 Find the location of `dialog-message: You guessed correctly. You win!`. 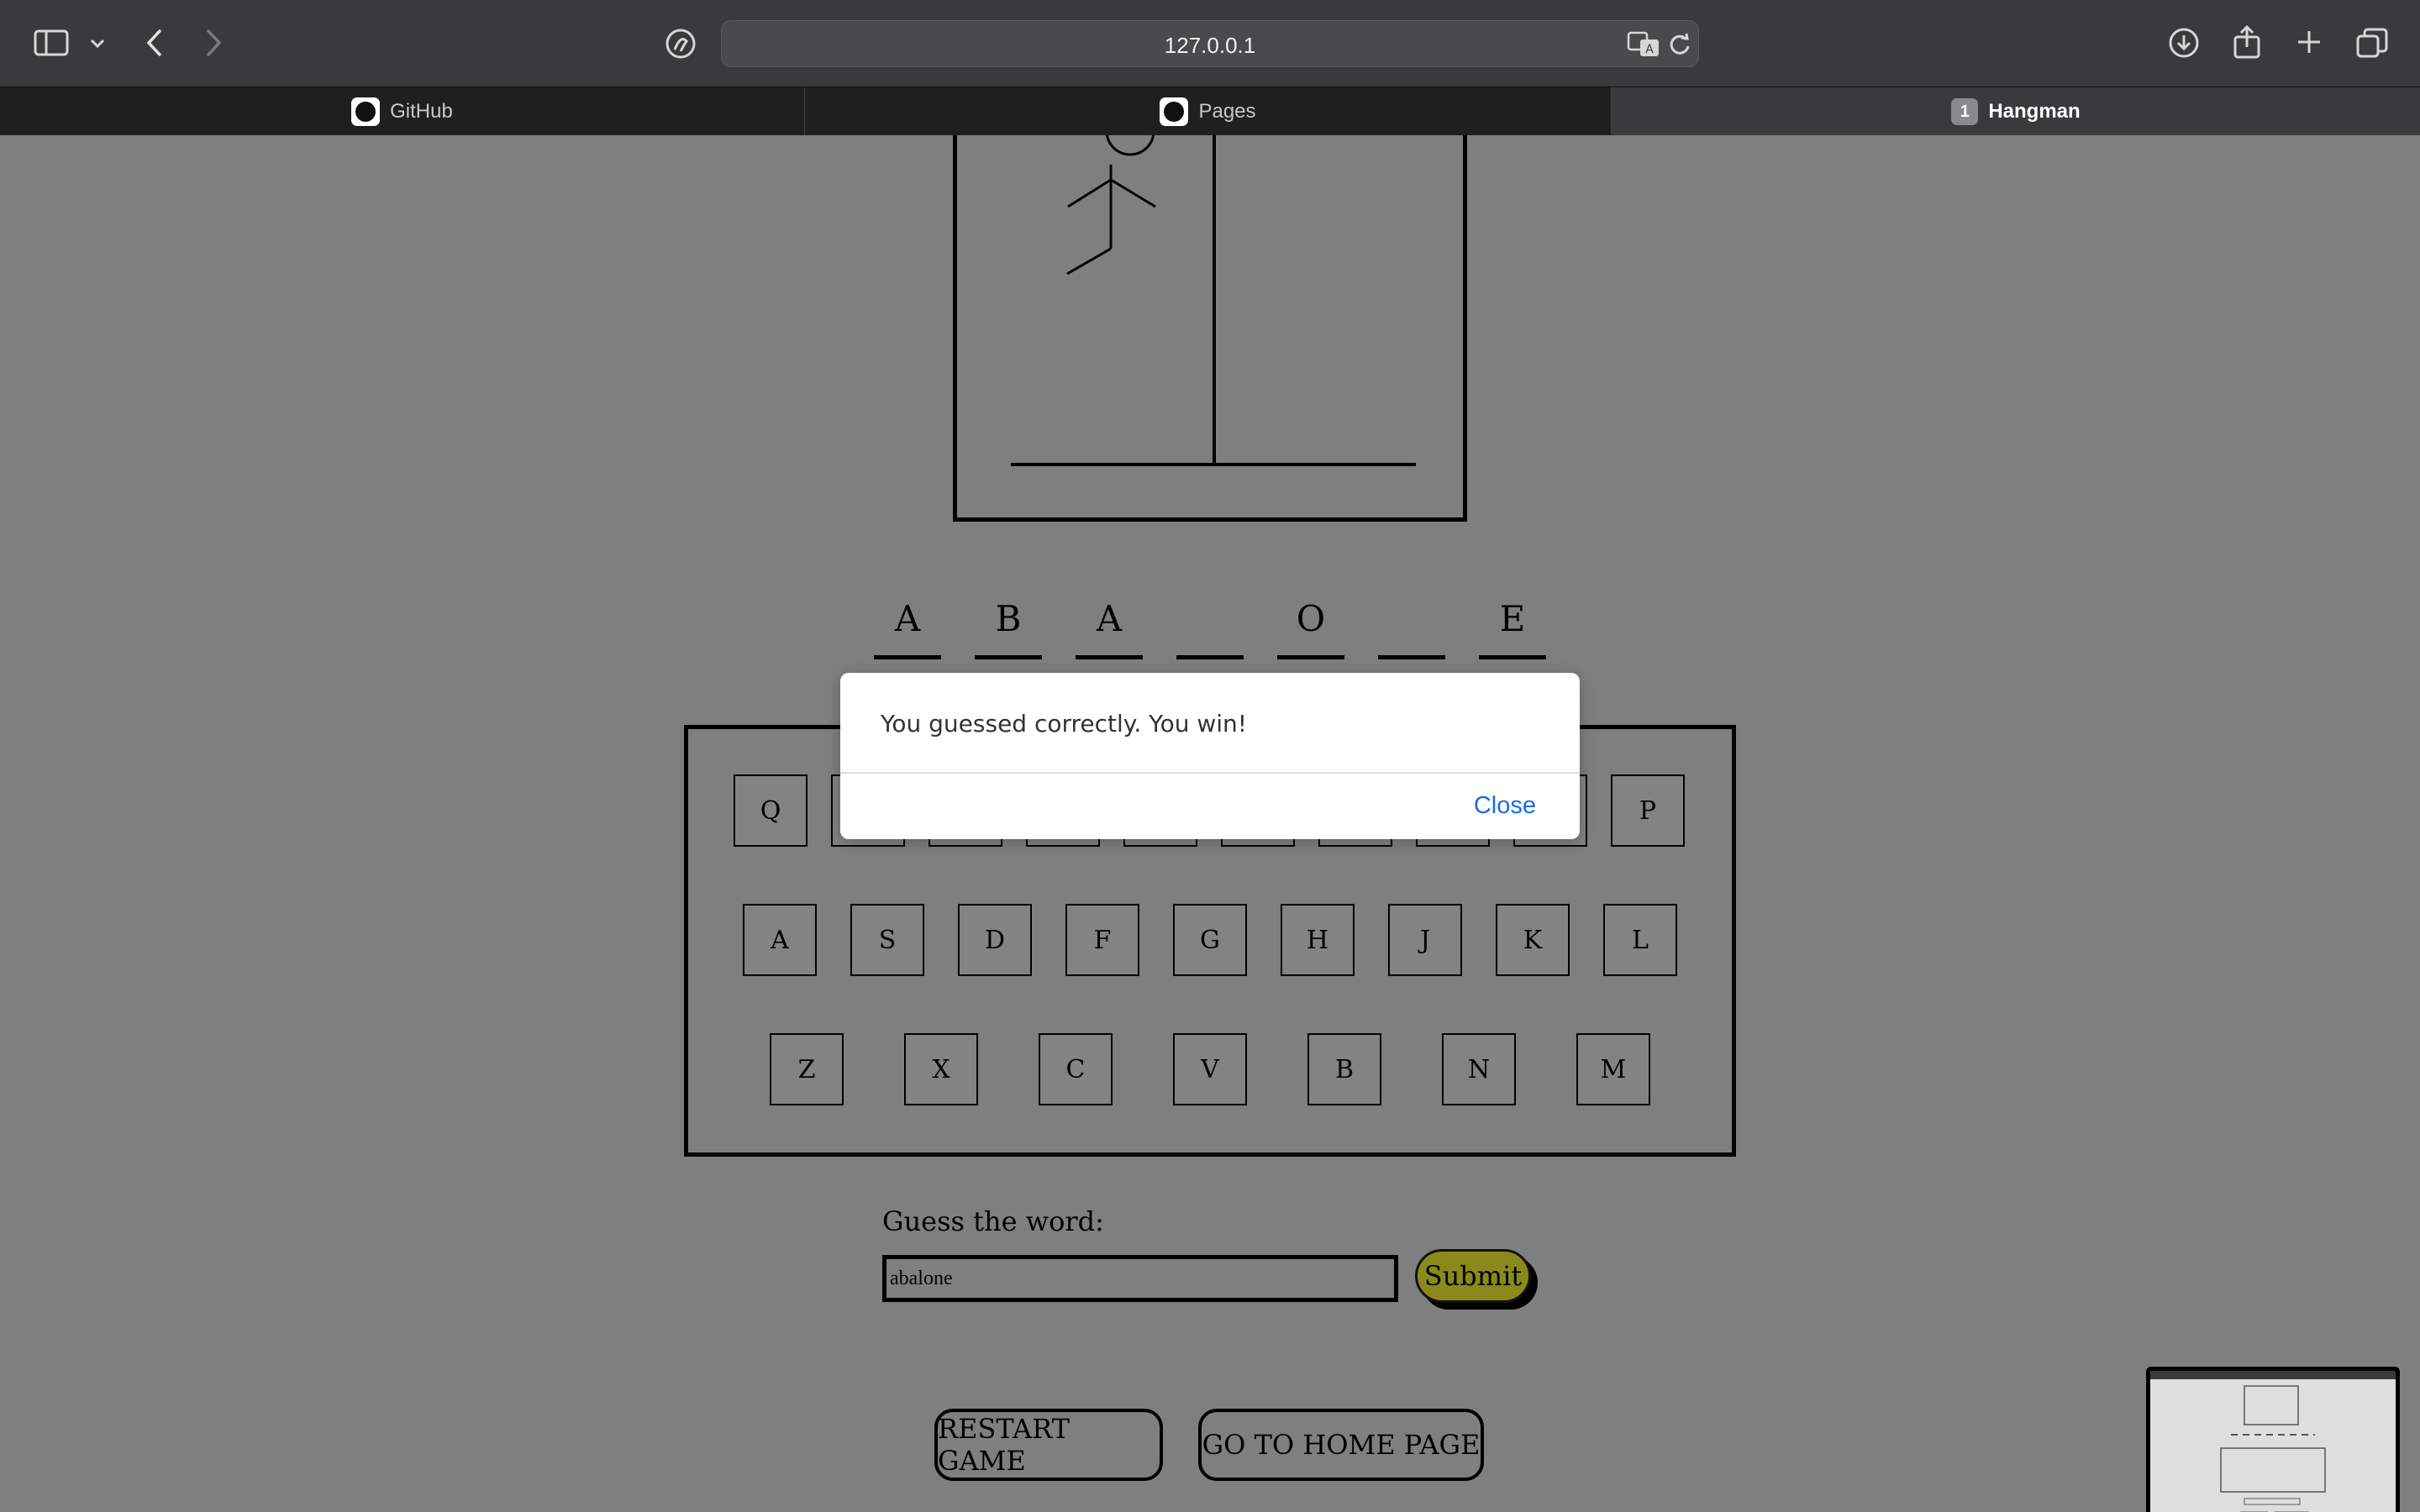

dialog-message: You guessed correctly. You win! is located at coordinates (1064, 724).